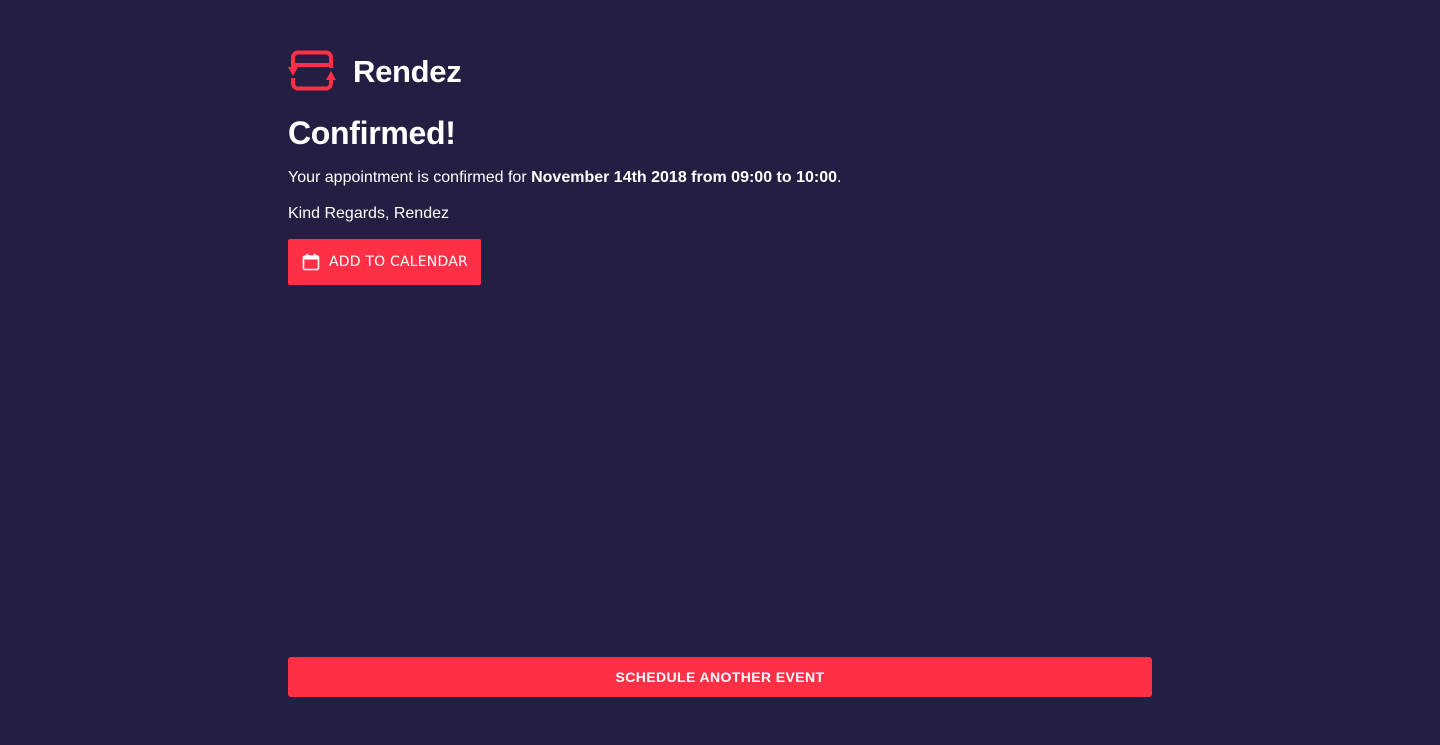 The width and height of the screenshot is (1440, 745). What do you see at coordinates (312, 70) in the screenshot?
I see `rendez-logo-icon` at bounding box center [312, 70].